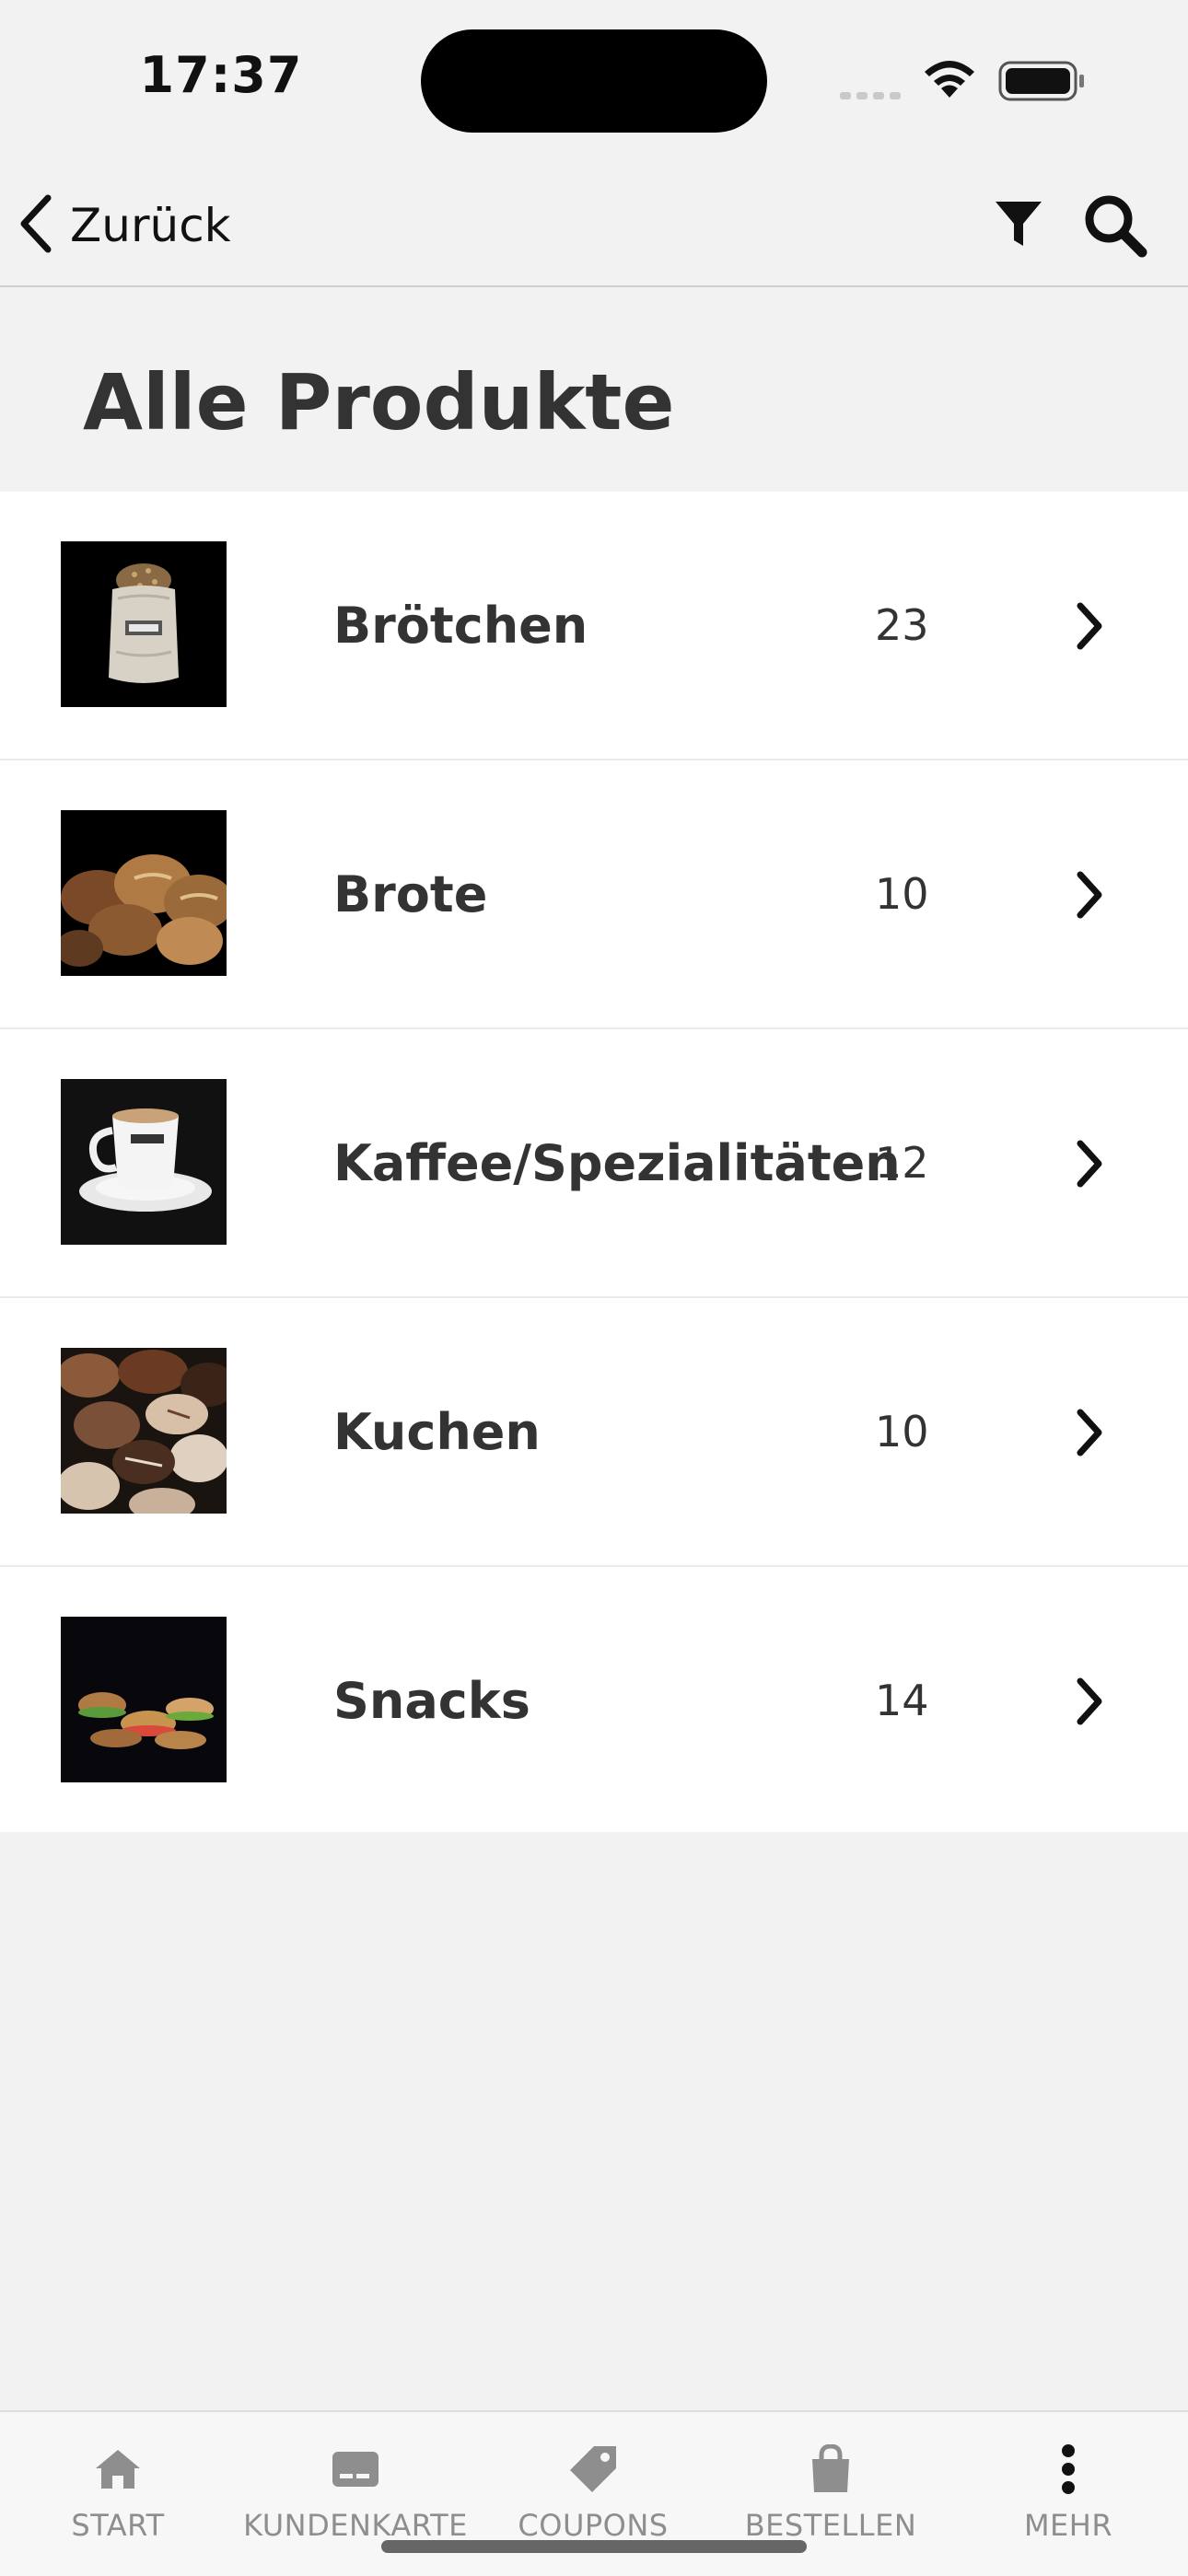 The image size is (1188, 2576). I want to click on tab-label: MEHR, so click(1068, 2525).